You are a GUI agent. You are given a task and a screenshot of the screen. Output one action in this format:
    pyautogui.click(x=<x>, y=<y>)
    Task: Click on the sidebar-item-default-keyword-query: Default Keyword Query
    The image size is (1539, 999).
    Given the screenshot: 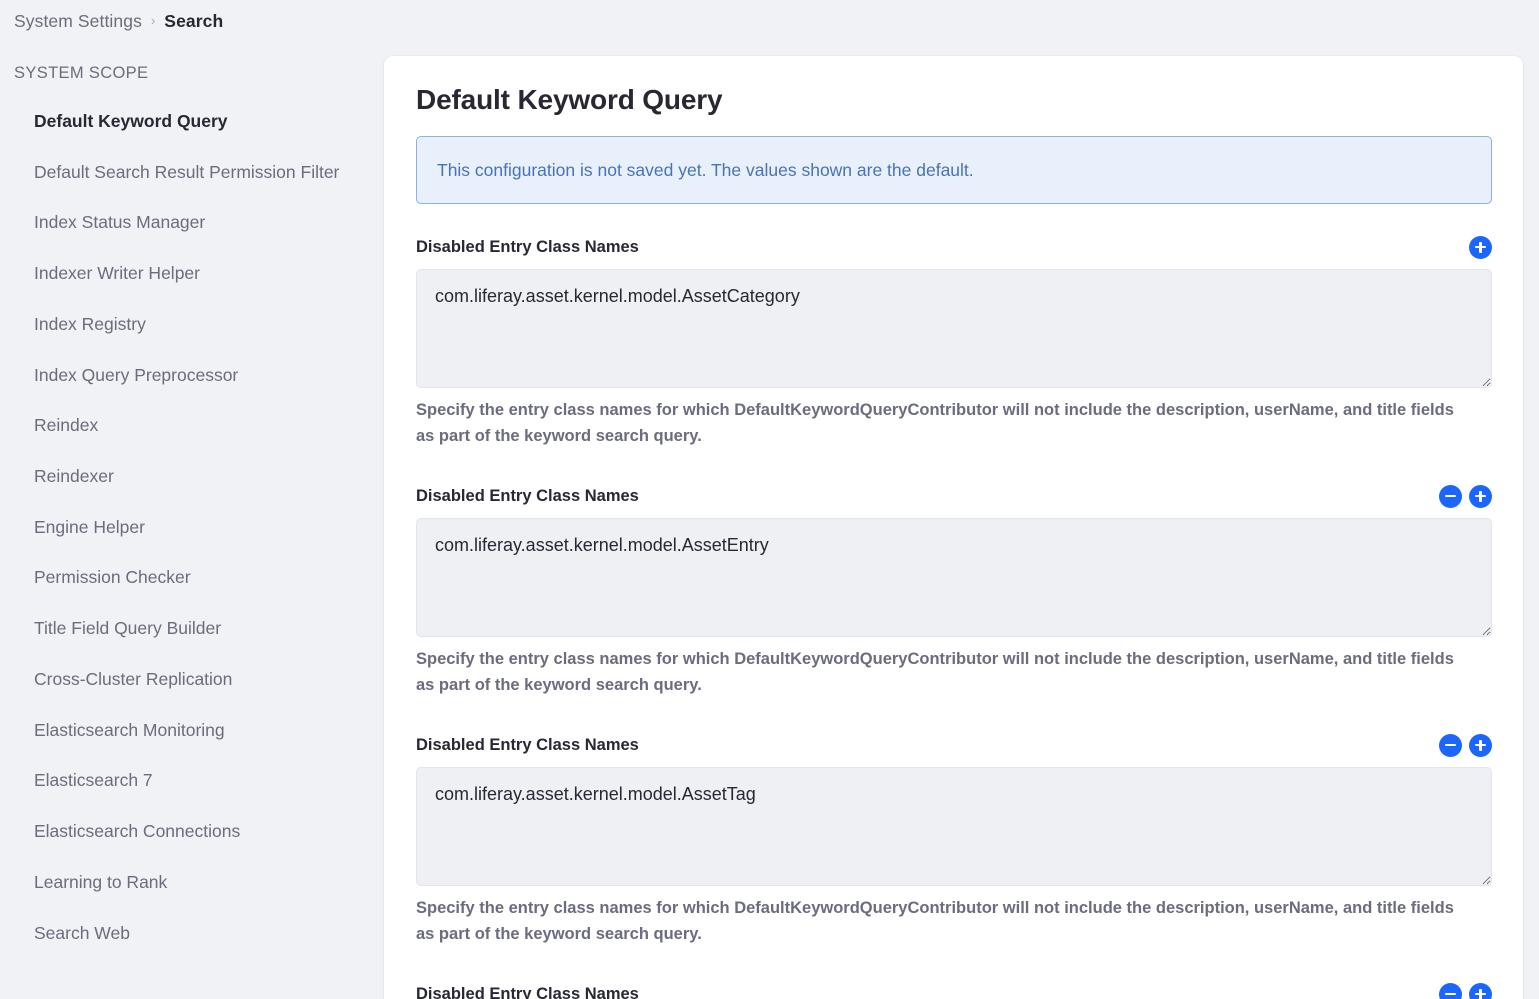 What is the action you would take?
    pyautogui.click(x=192, y=122)
    